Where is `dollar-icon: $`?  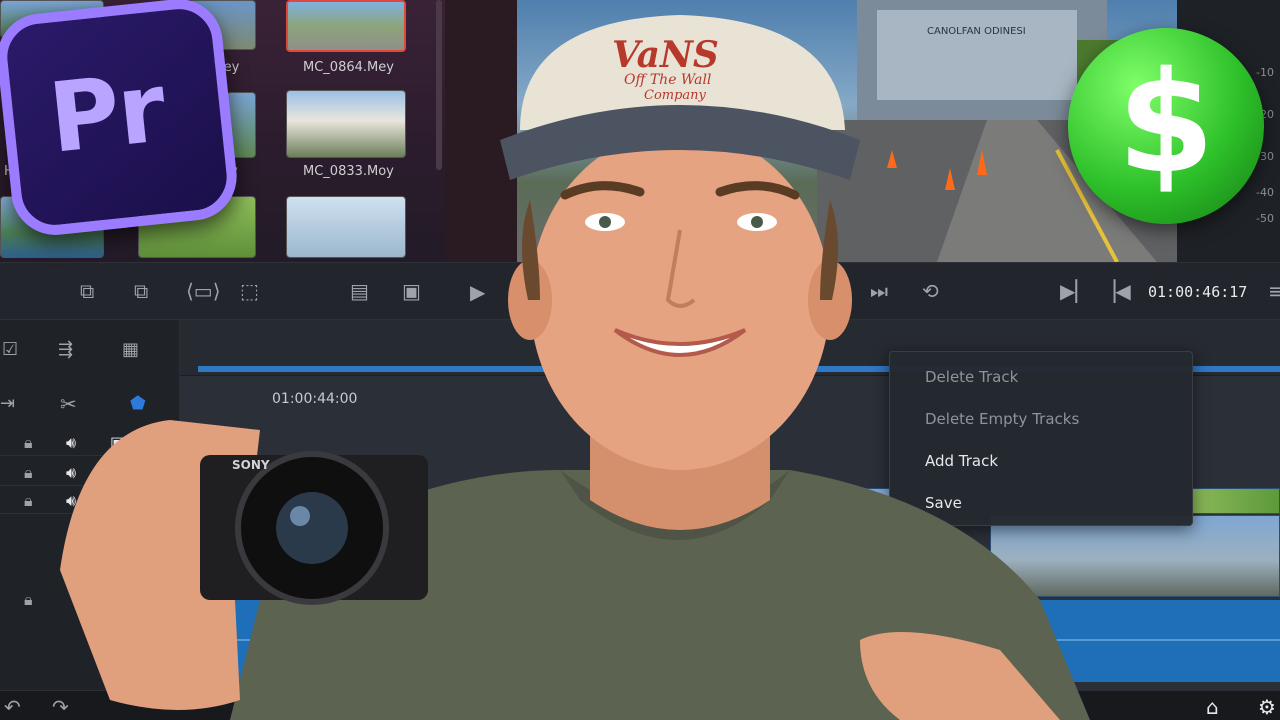
dollar-icon: $ is located at coordinates (1166, 126).